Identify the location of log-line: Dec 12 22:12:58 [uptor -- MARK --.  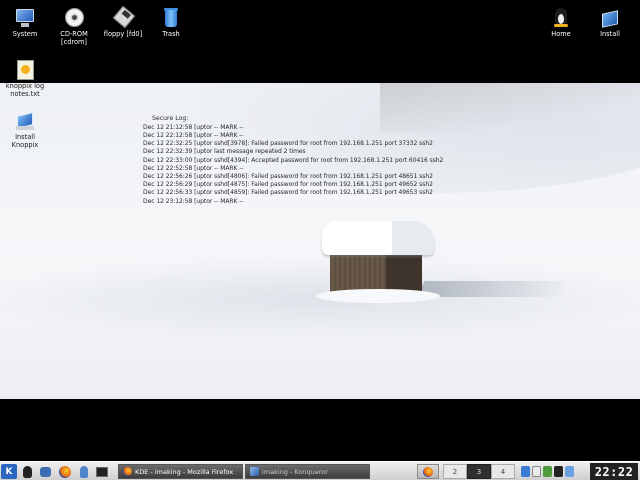
(193, 135).